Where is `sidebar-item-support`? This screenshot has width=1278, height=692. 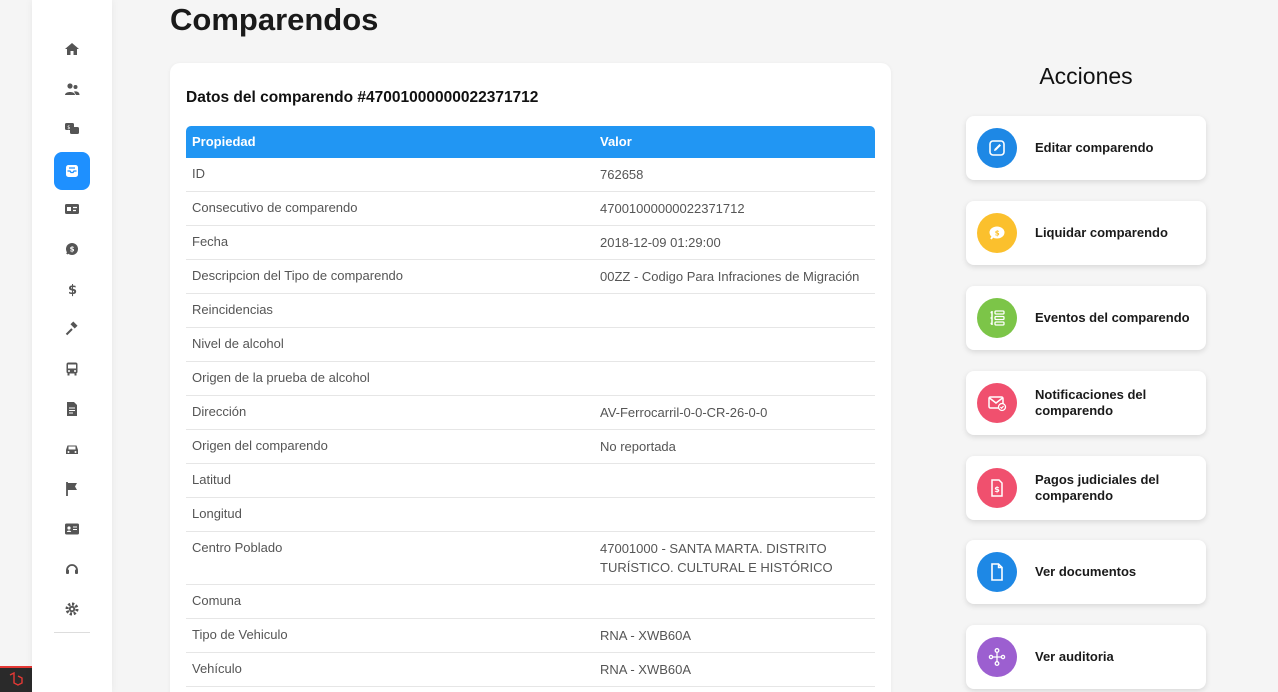 sidebar-item-support is located at coordinates (72, 569).